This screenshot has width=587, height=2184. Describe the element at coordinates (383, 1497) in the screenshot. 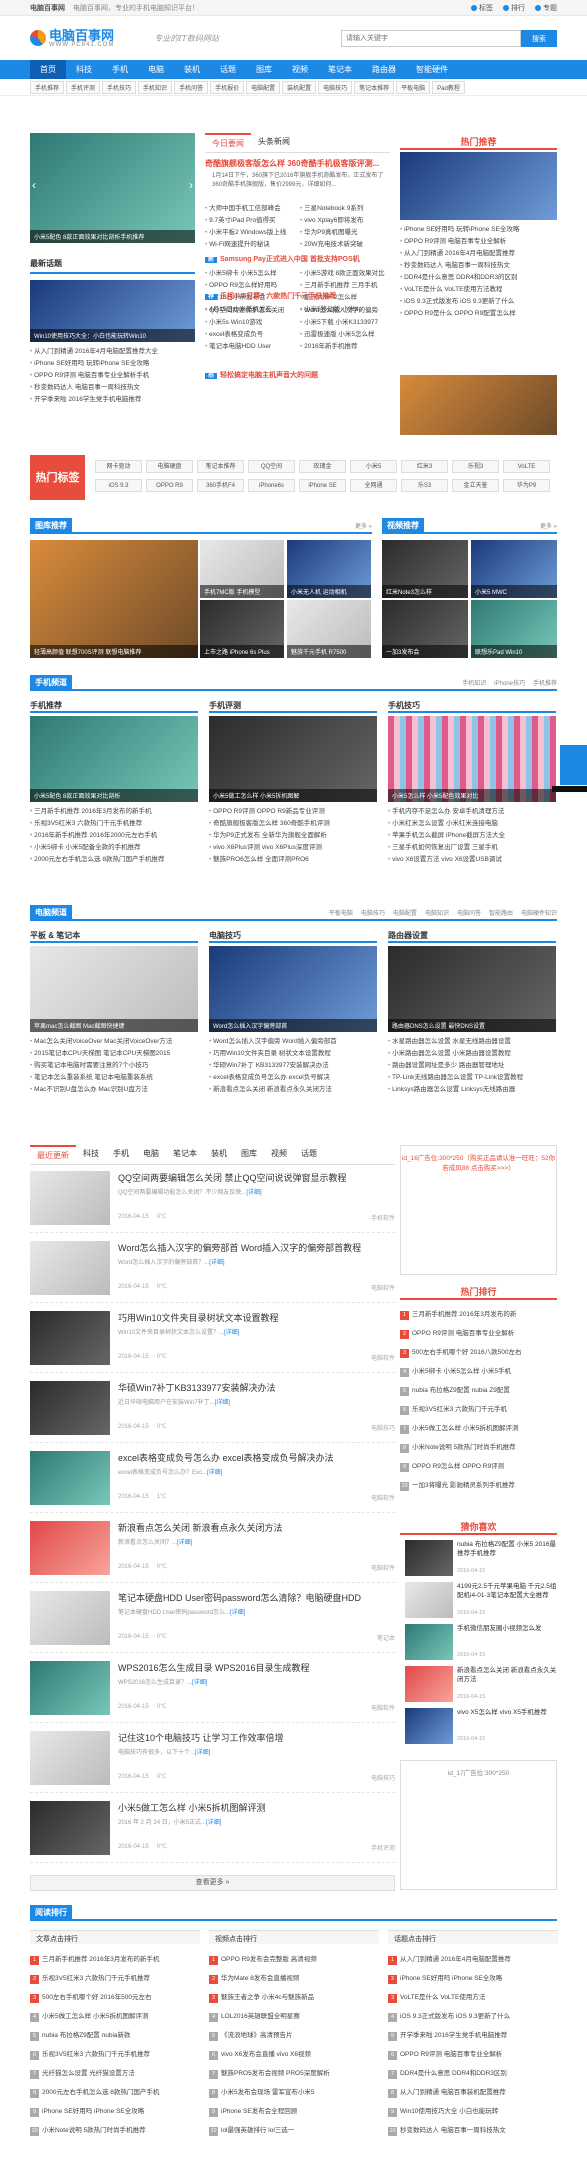

I see `article-category: 电脑软件` at that location.